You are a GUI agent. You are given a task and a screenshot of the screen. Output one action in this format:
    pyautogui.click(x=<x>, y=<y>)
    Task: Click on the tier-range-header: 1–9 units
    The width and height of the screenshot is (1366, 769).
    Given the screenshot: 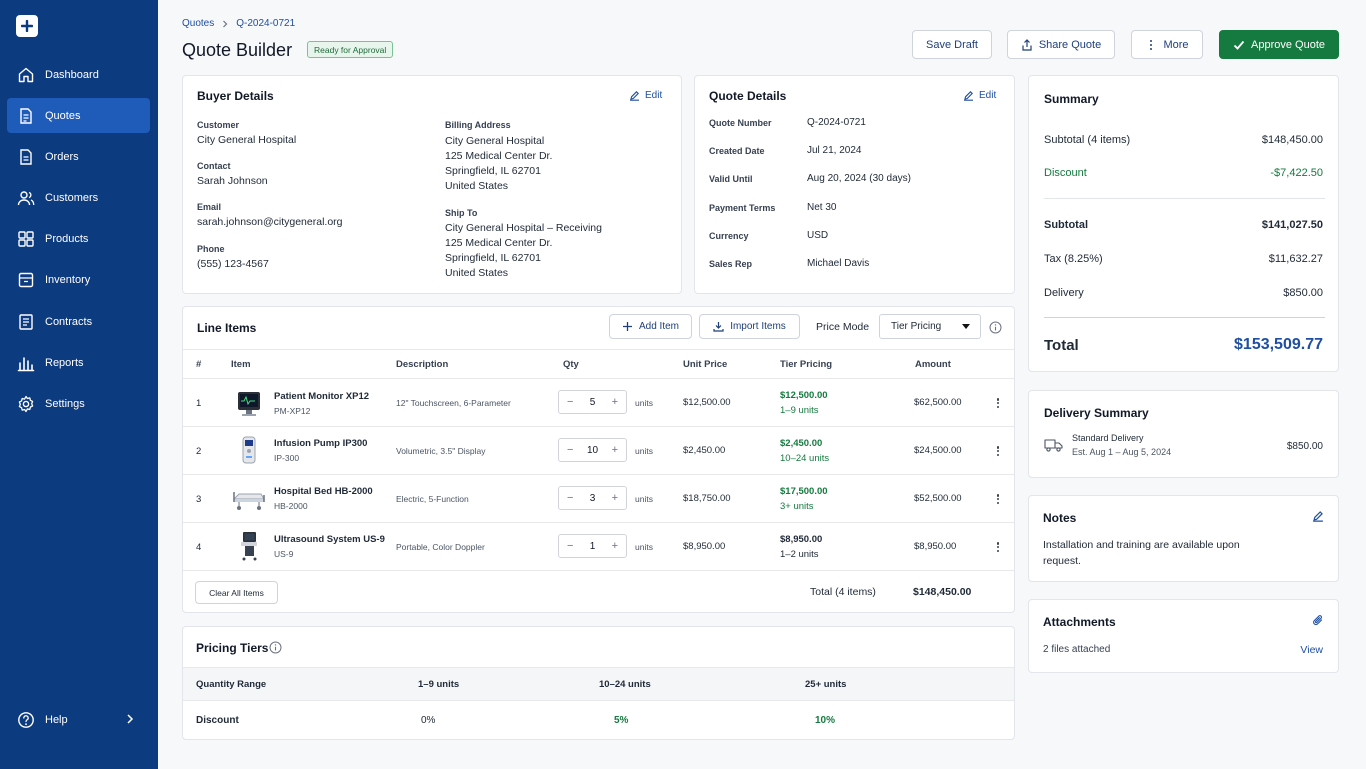 What is the action you would take?
    pyautogui.click(x=439, y=684)
    